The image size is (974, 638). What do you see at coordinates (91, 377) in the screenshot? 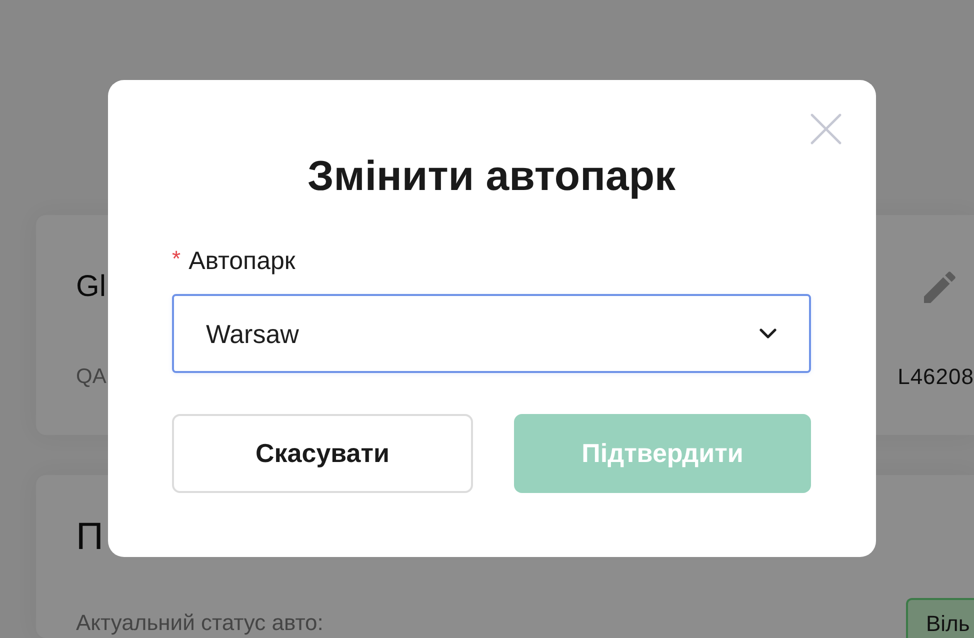
I see `row-label: QA` at bounding box center [91, 377].